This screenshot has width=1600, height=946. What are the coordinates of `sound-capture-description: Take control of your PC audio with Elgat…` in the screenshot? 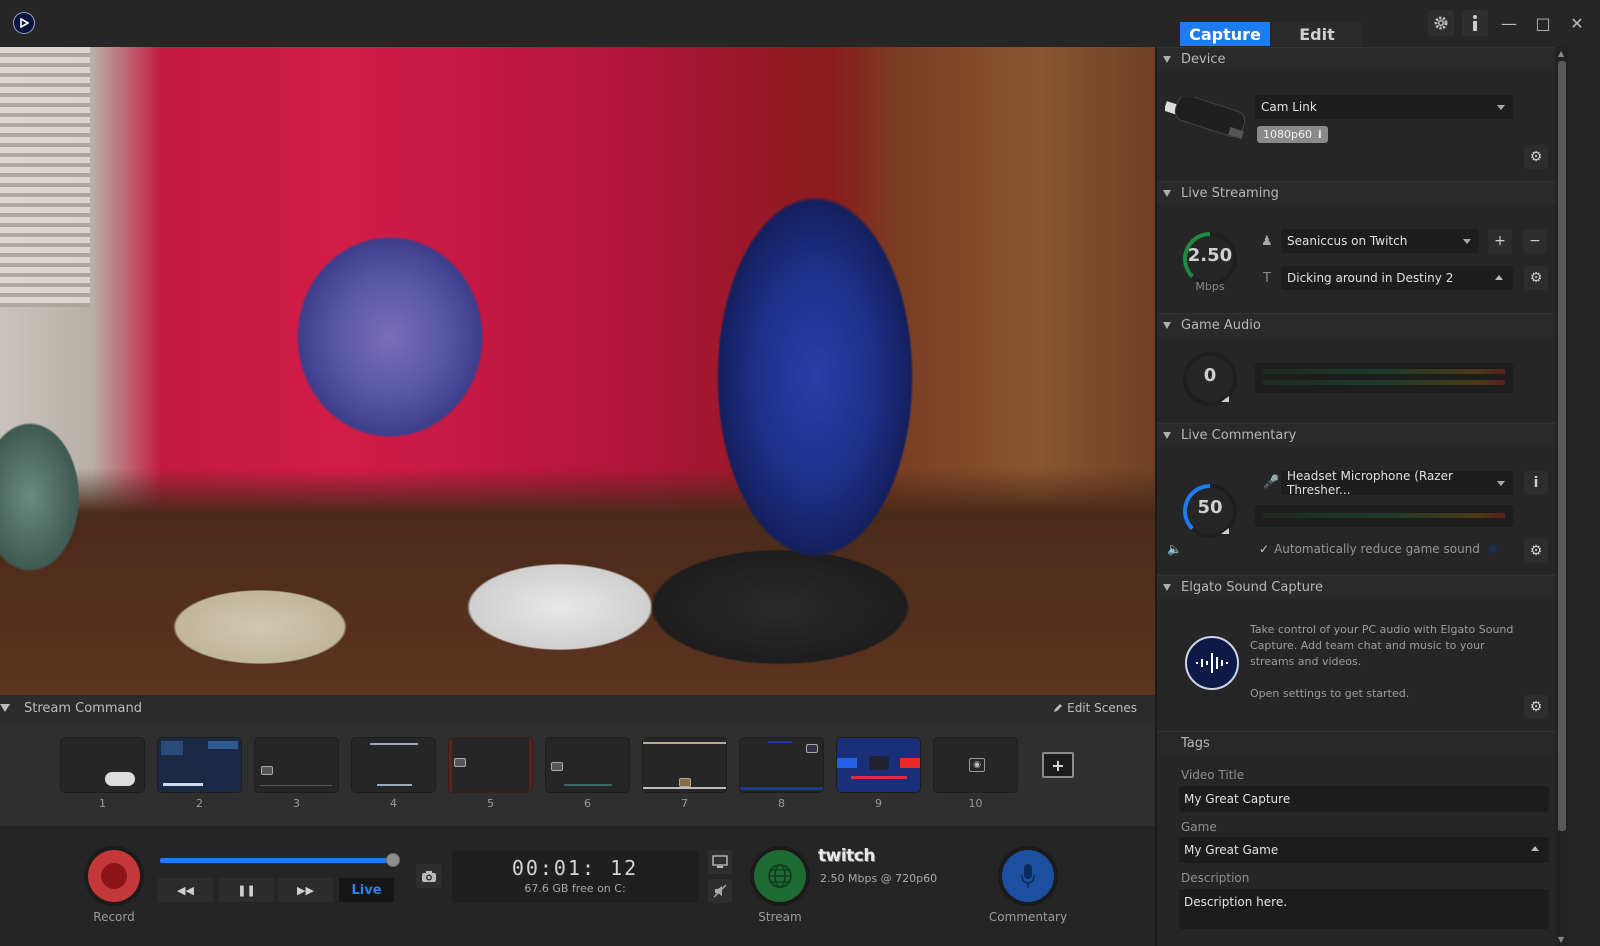 It's located at (1382, 645).